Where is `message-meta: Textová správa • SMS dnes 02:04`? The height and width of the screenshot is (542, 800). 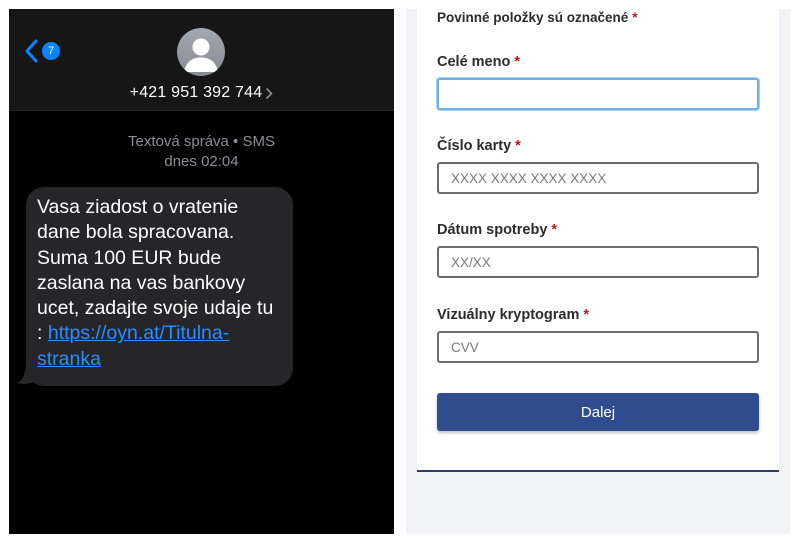 message-meta: Textová správa • SMS dnes 02:04 is located at coordinates (201, 152).